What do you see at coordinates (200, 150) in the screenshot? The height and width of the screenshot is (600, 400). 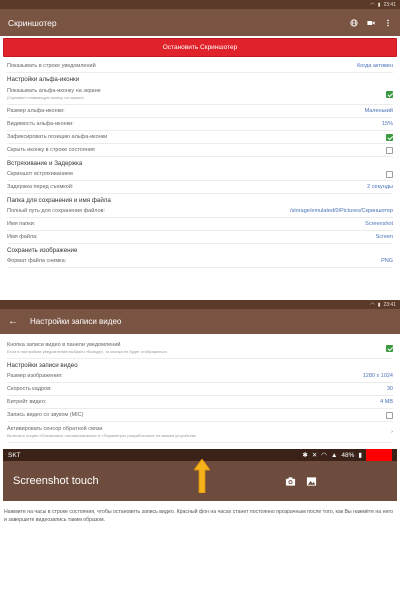 I see `settings-row: Скрыть иконку в строке состояния` at bounding box center [200, 150].